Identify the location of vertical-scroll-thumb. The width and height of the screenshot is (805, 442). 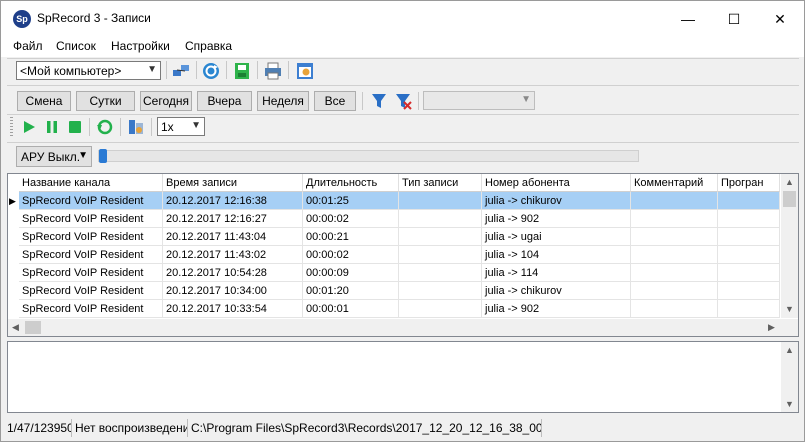
(789, 199).